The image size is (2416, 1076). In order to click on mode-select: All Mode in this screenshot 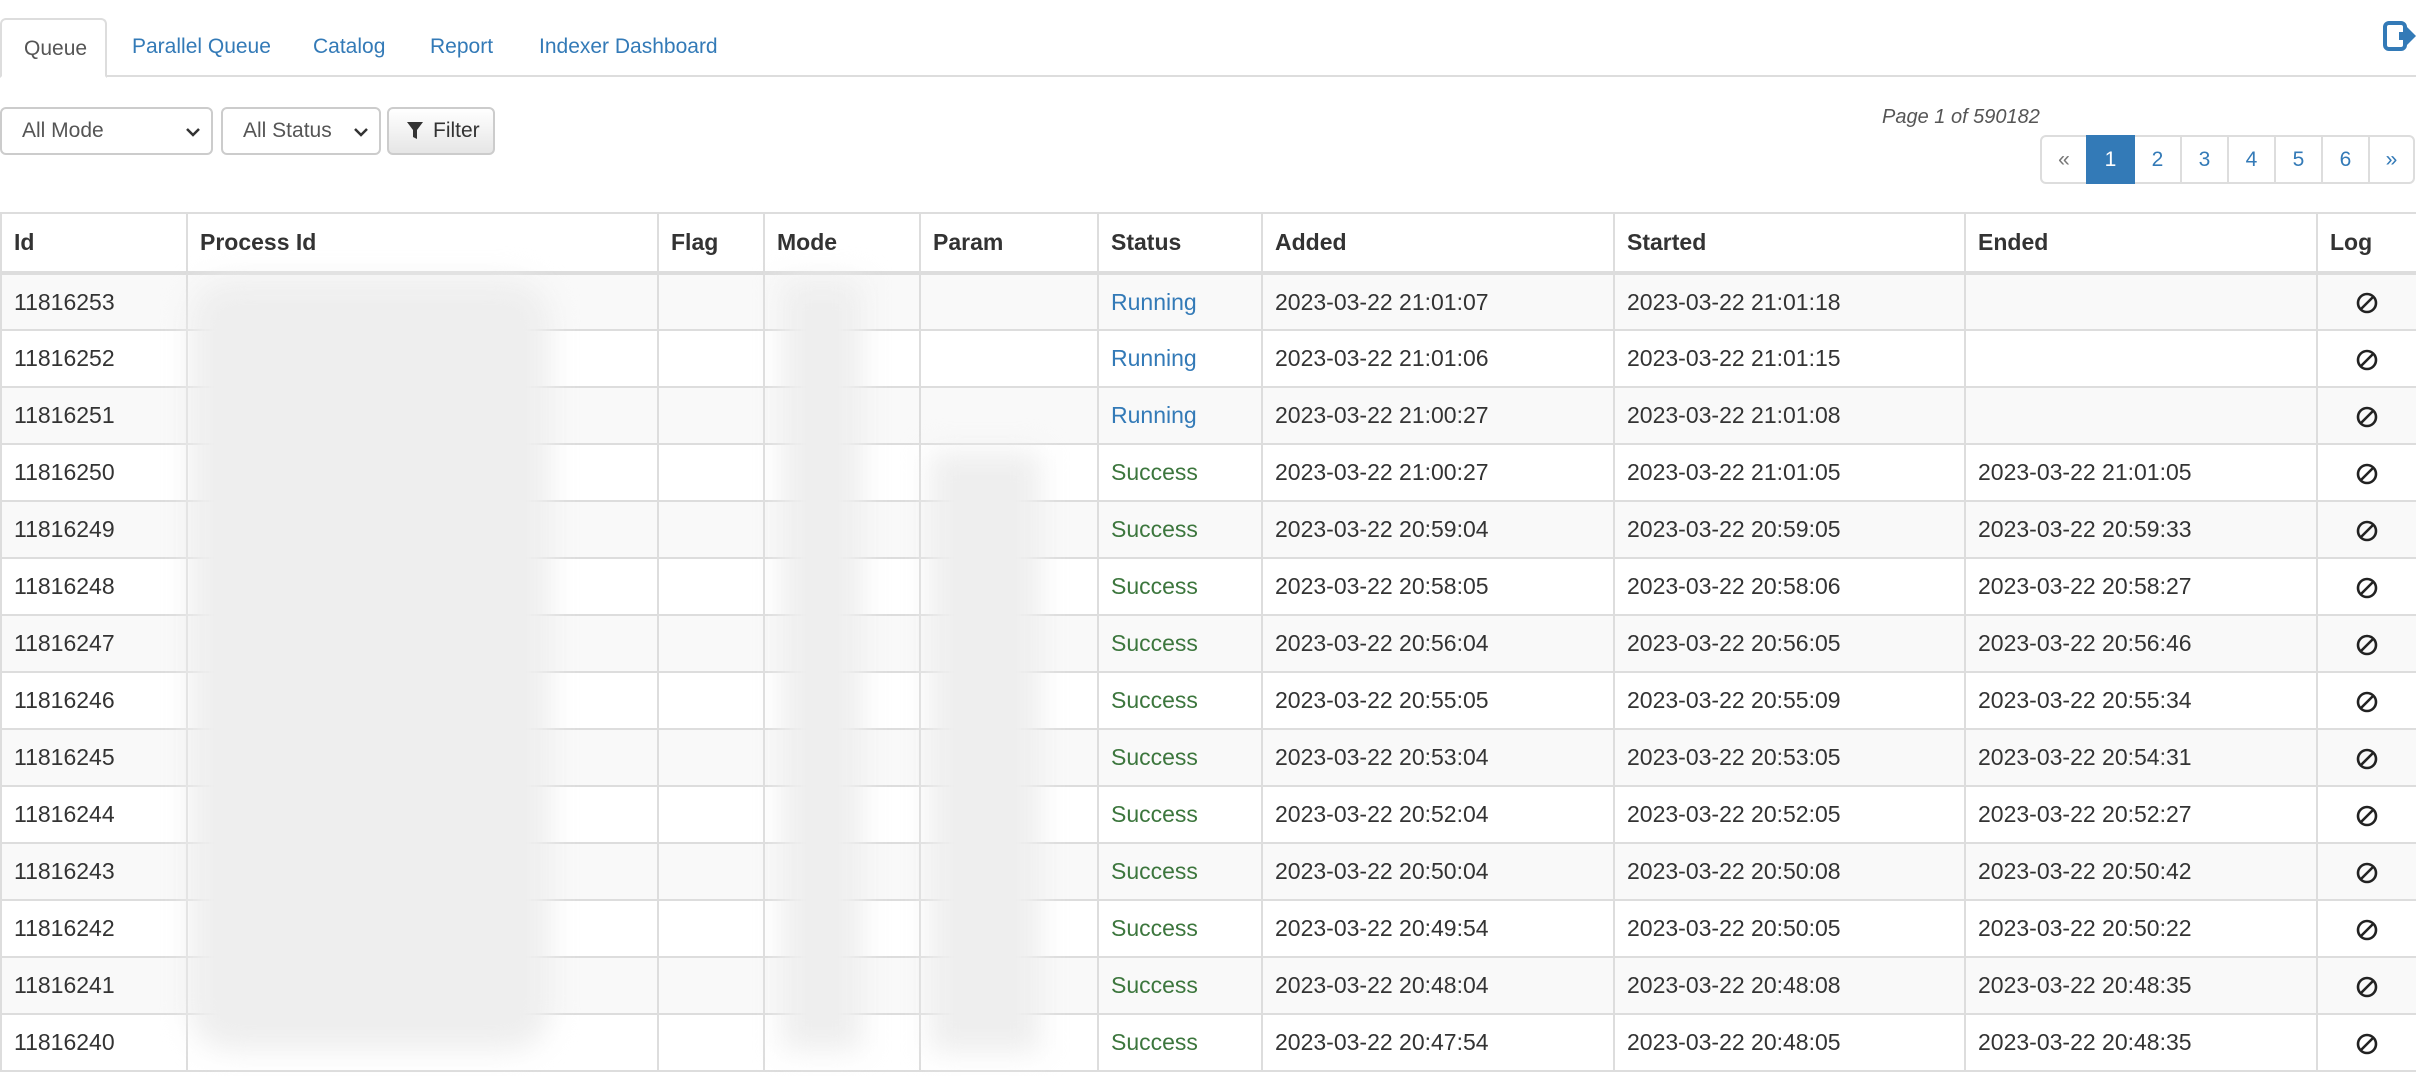, I will do `click(106, 131)`.